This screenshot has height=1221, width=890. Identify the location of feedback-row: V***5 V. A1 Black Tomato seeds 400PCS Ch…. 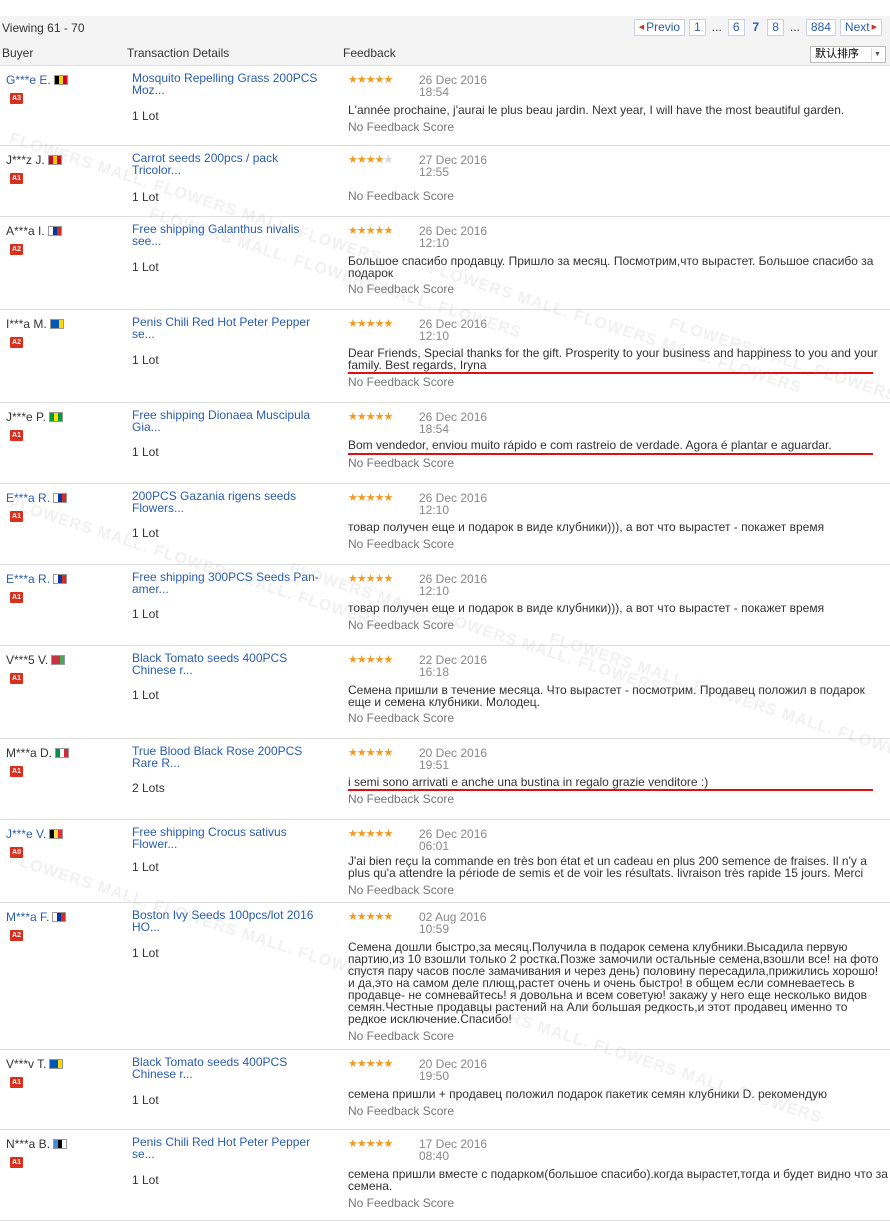
(445, 692).